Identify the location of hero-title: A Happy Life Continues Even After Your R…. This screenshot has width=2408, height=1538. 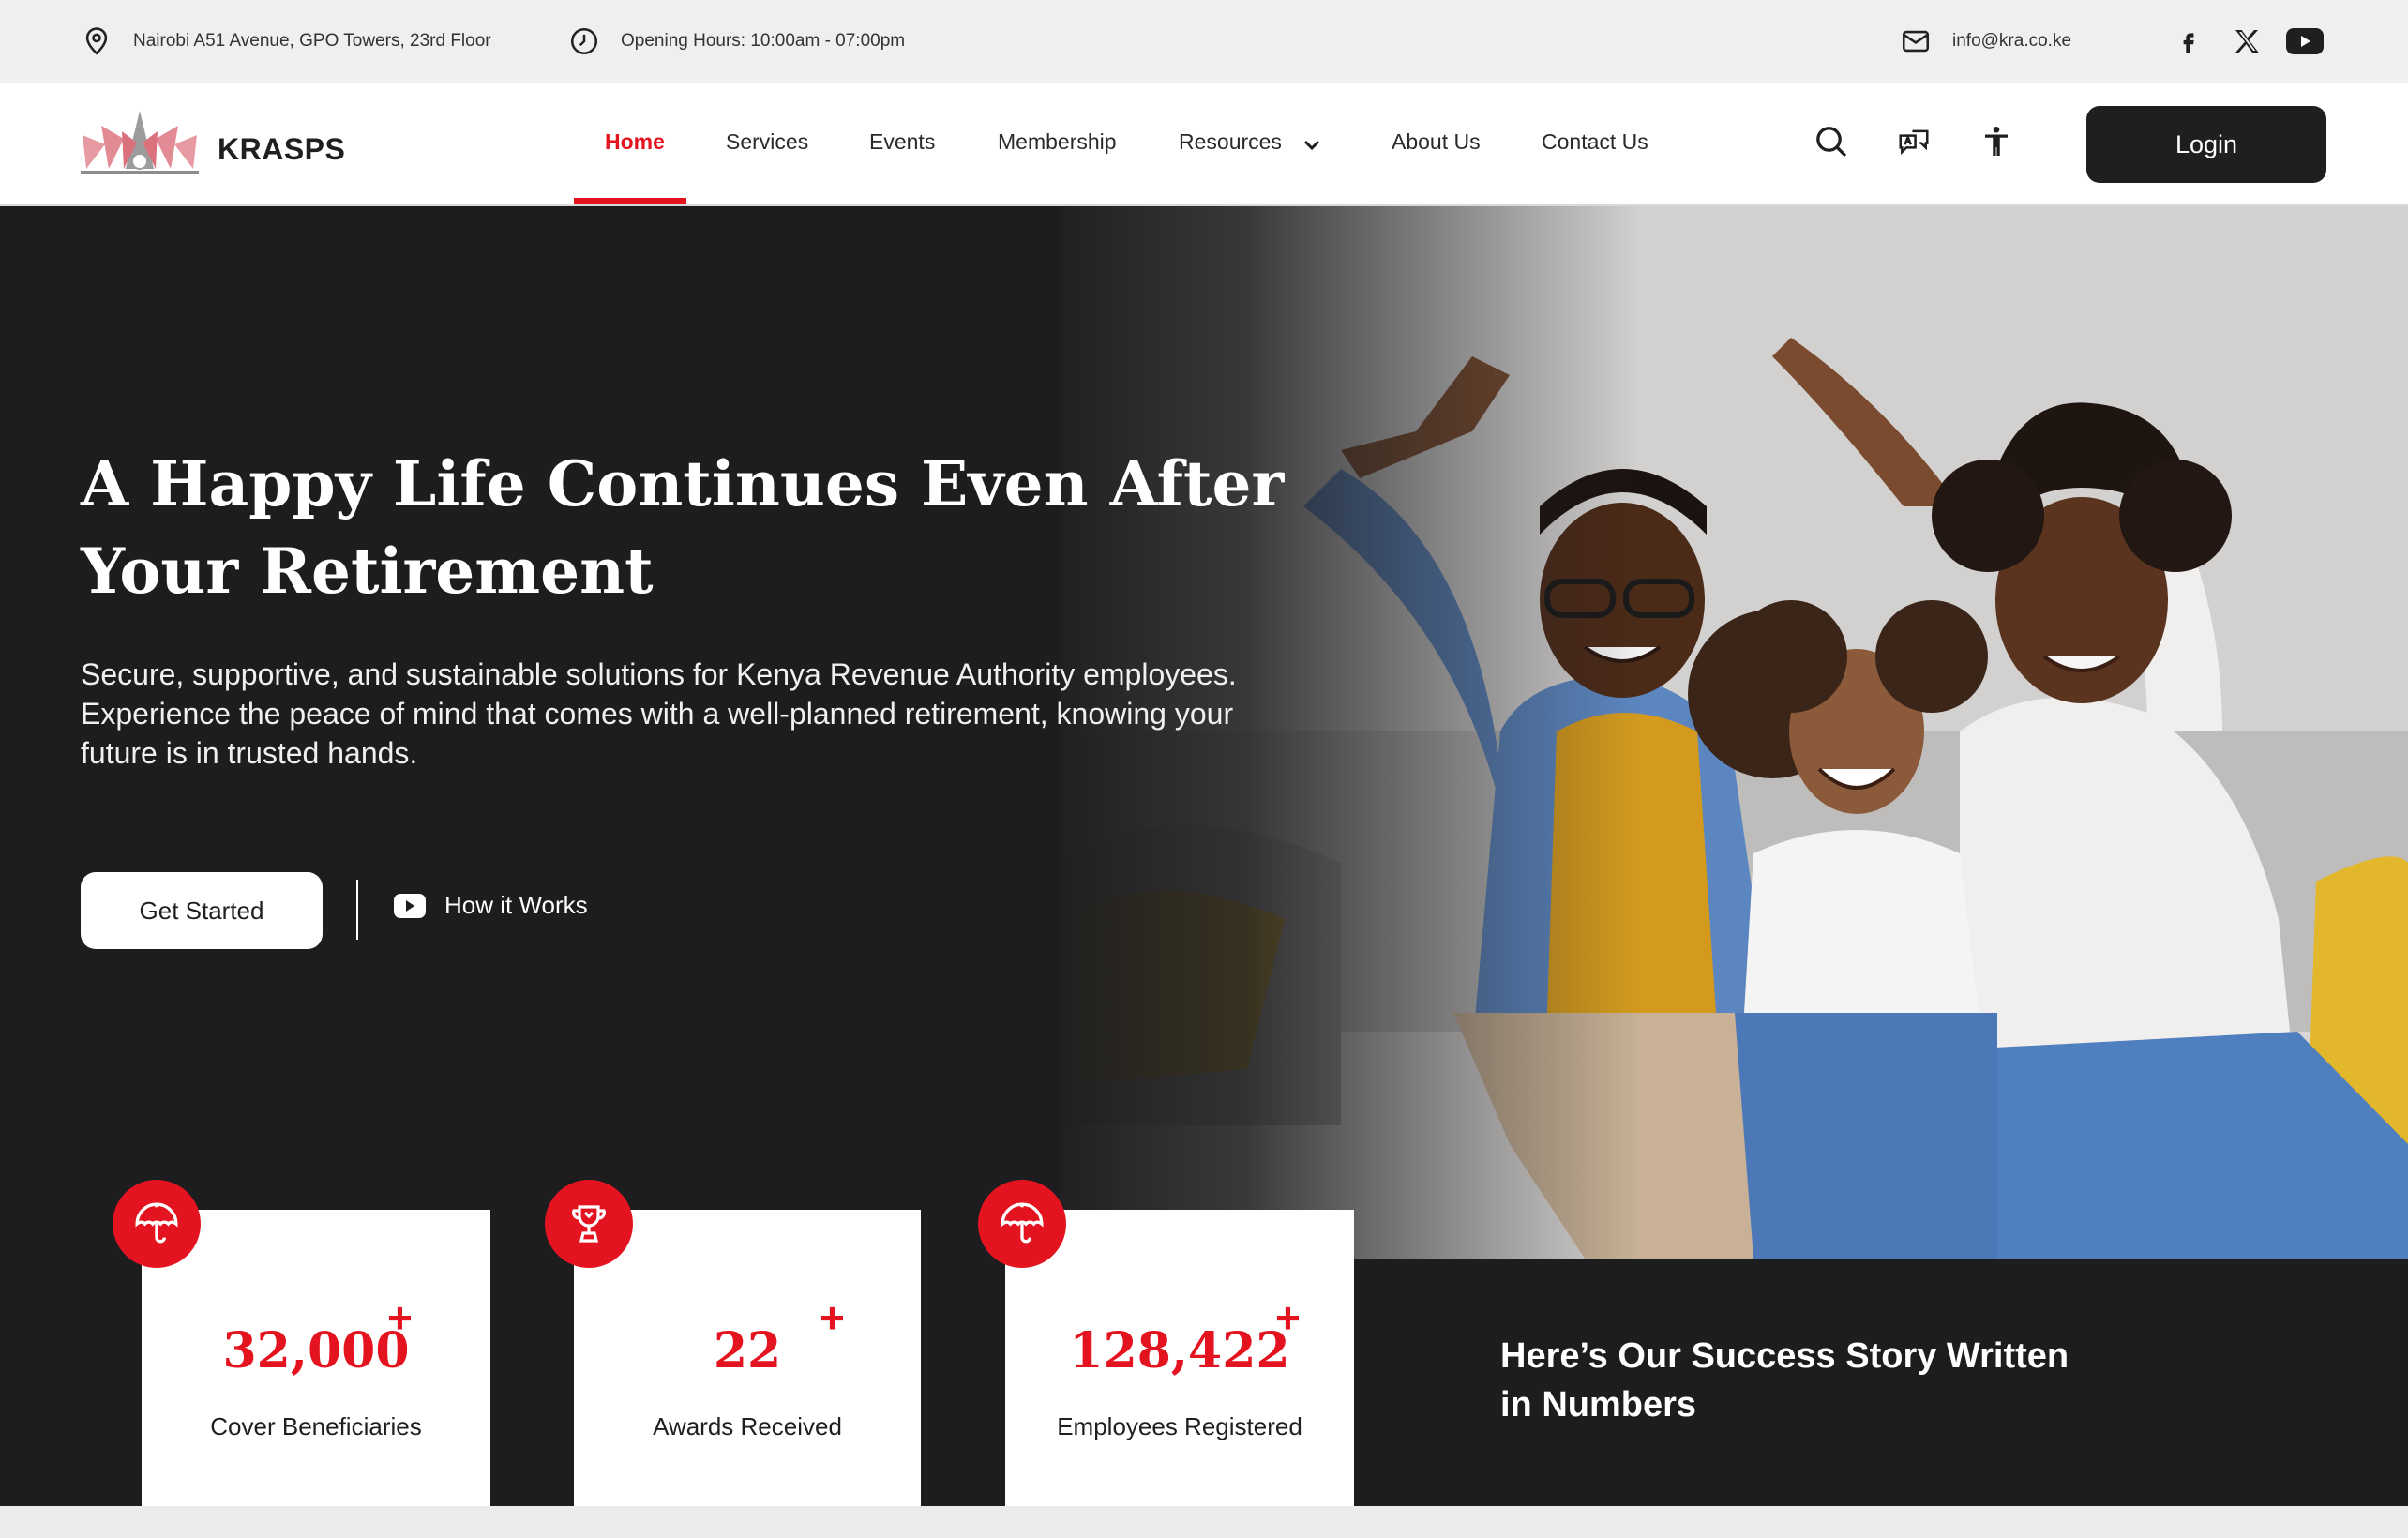
(690, 528).